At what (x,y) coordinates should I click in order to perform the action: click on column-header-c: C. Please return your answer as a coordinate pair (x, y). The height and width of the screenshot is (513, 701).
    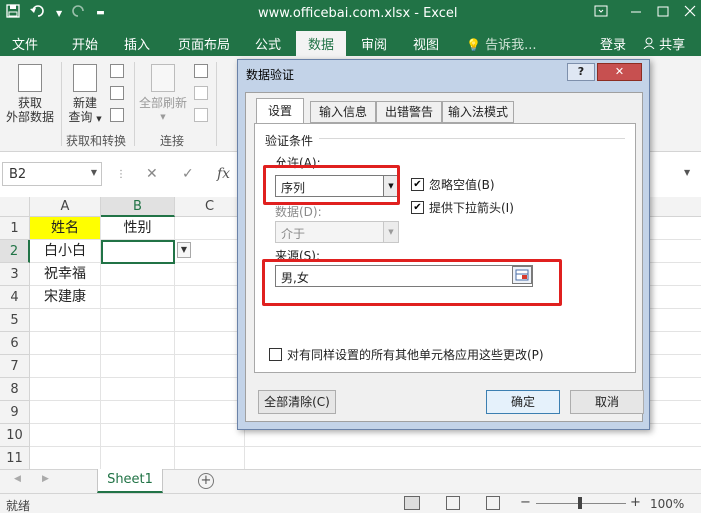
    Looking at the image, I should click on (210, 207).